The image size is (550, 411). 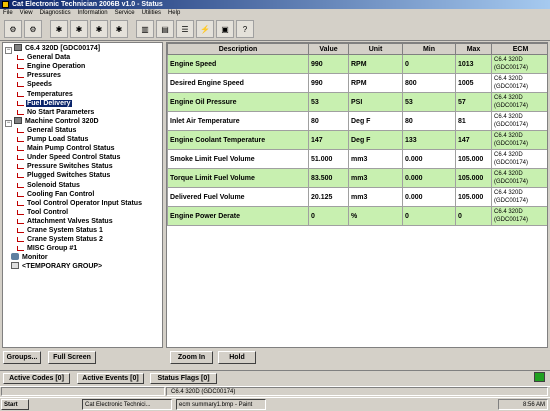 I want to click on cell-min: 53, so click(x=429, y=102).